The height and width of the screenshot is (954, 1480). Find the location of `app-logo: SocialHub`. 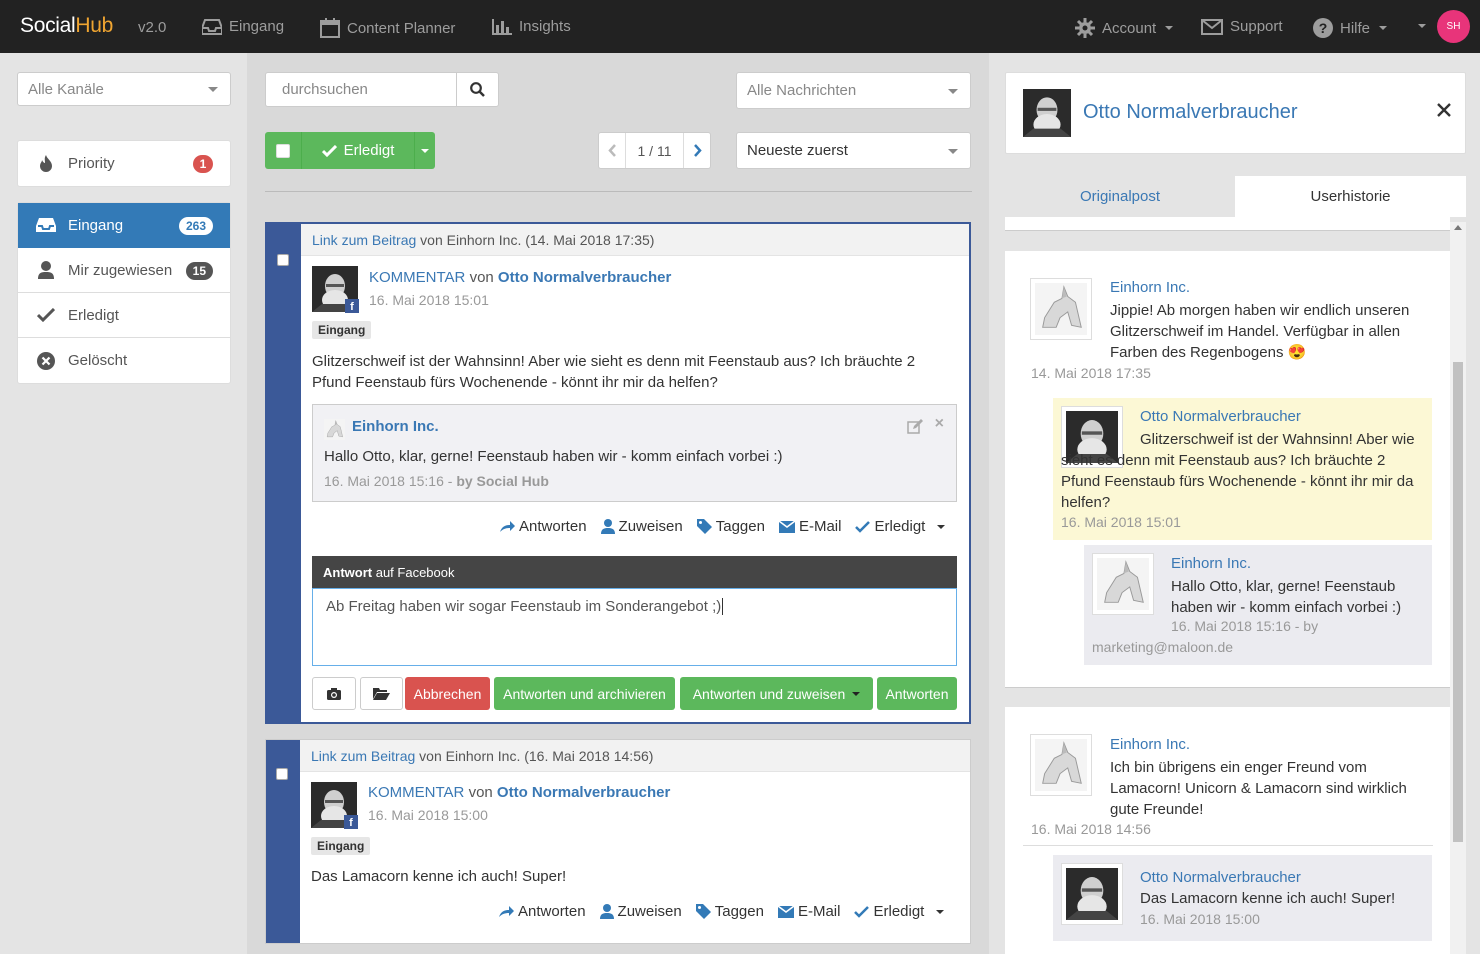

app-logo: SocialHub is located at coordinates (66, 26).